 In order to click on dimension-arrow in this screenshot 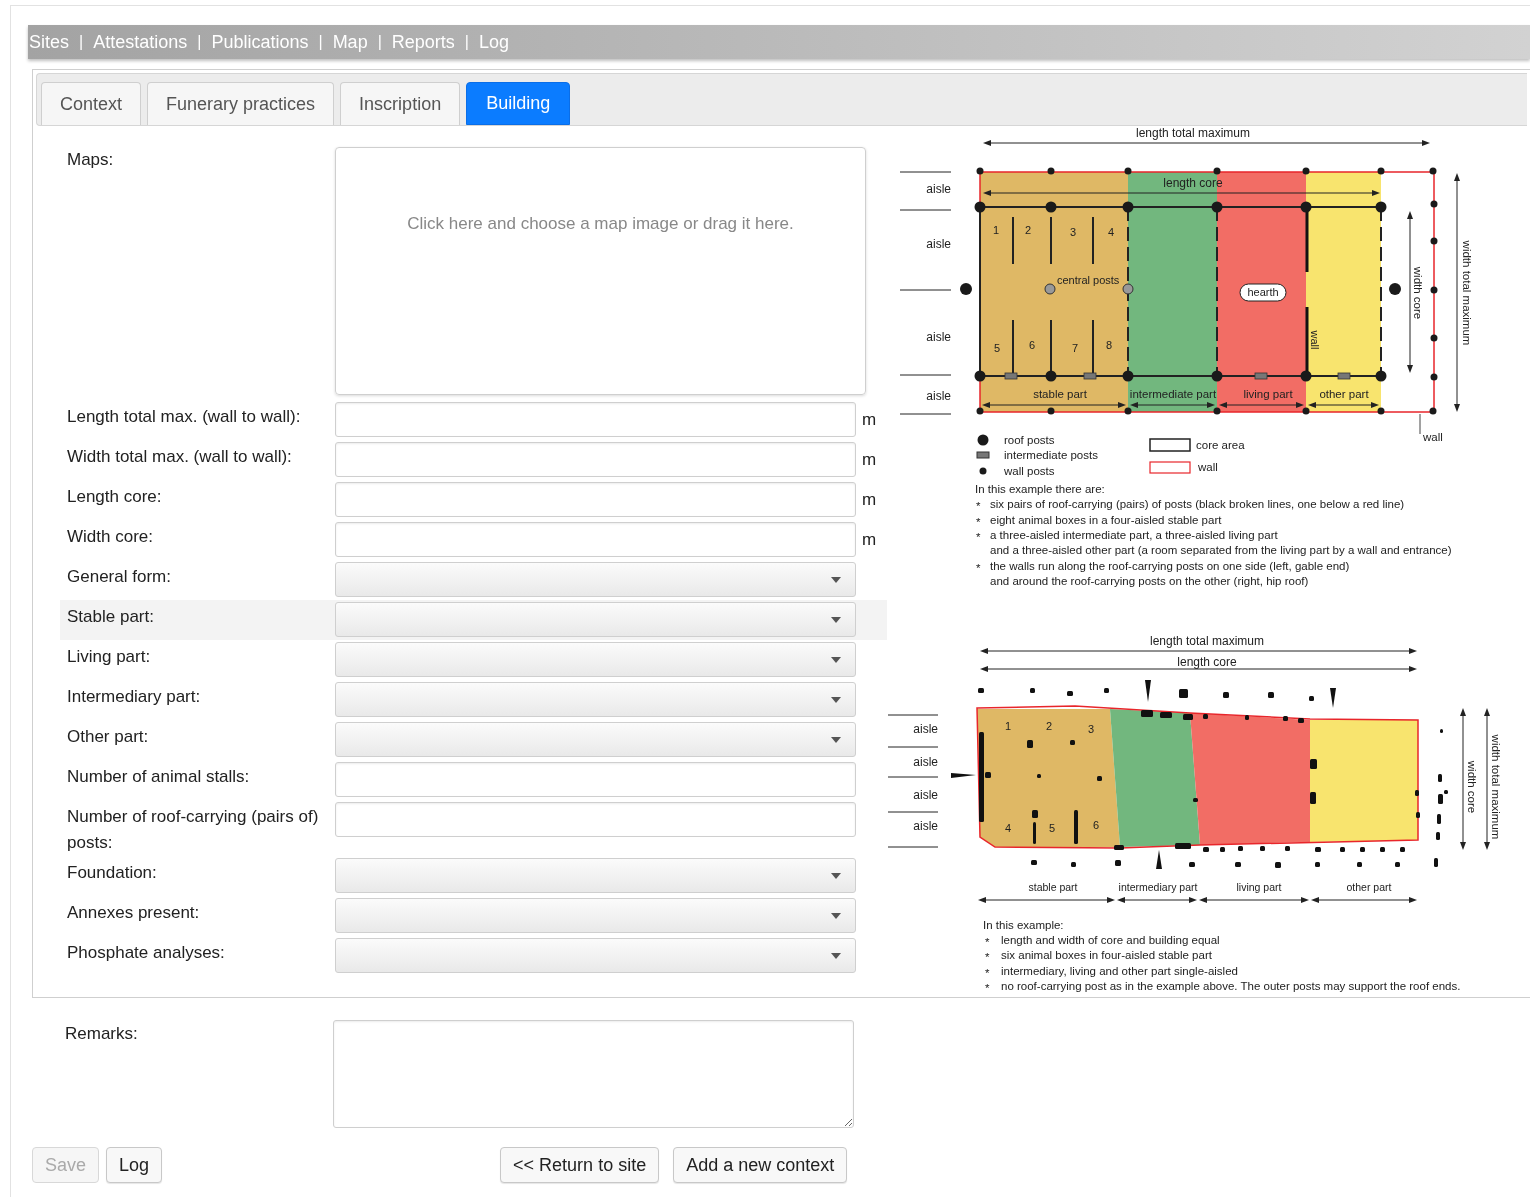, I will do `click(1343, 405)`.